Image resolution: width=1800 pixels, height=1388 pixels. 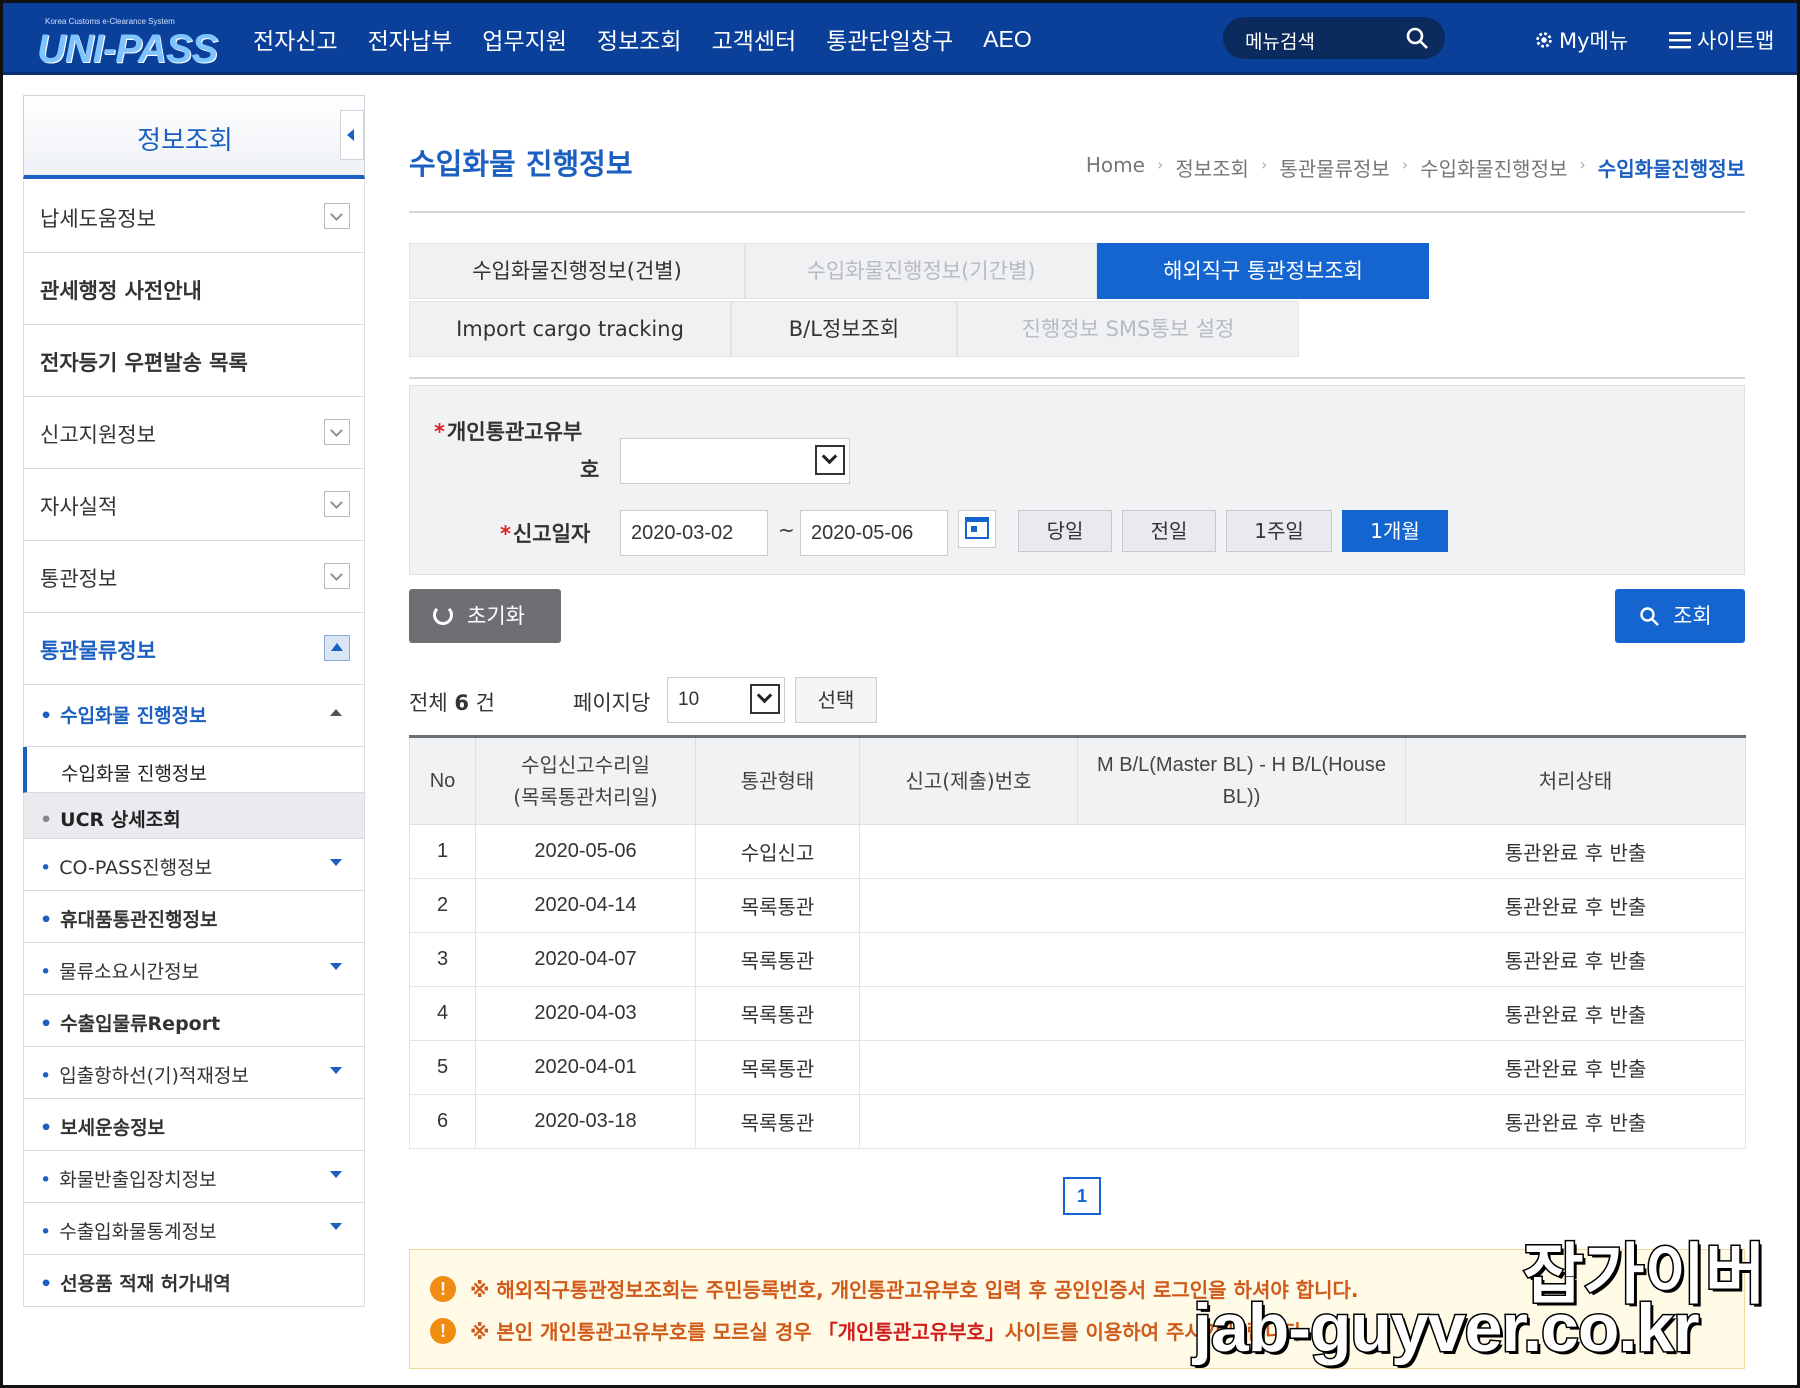 What do you see at coordinates (1280, 42) in the screenshot?
I see `menu-search-label: 메뉴검색` at bounding box center [1280, 42].